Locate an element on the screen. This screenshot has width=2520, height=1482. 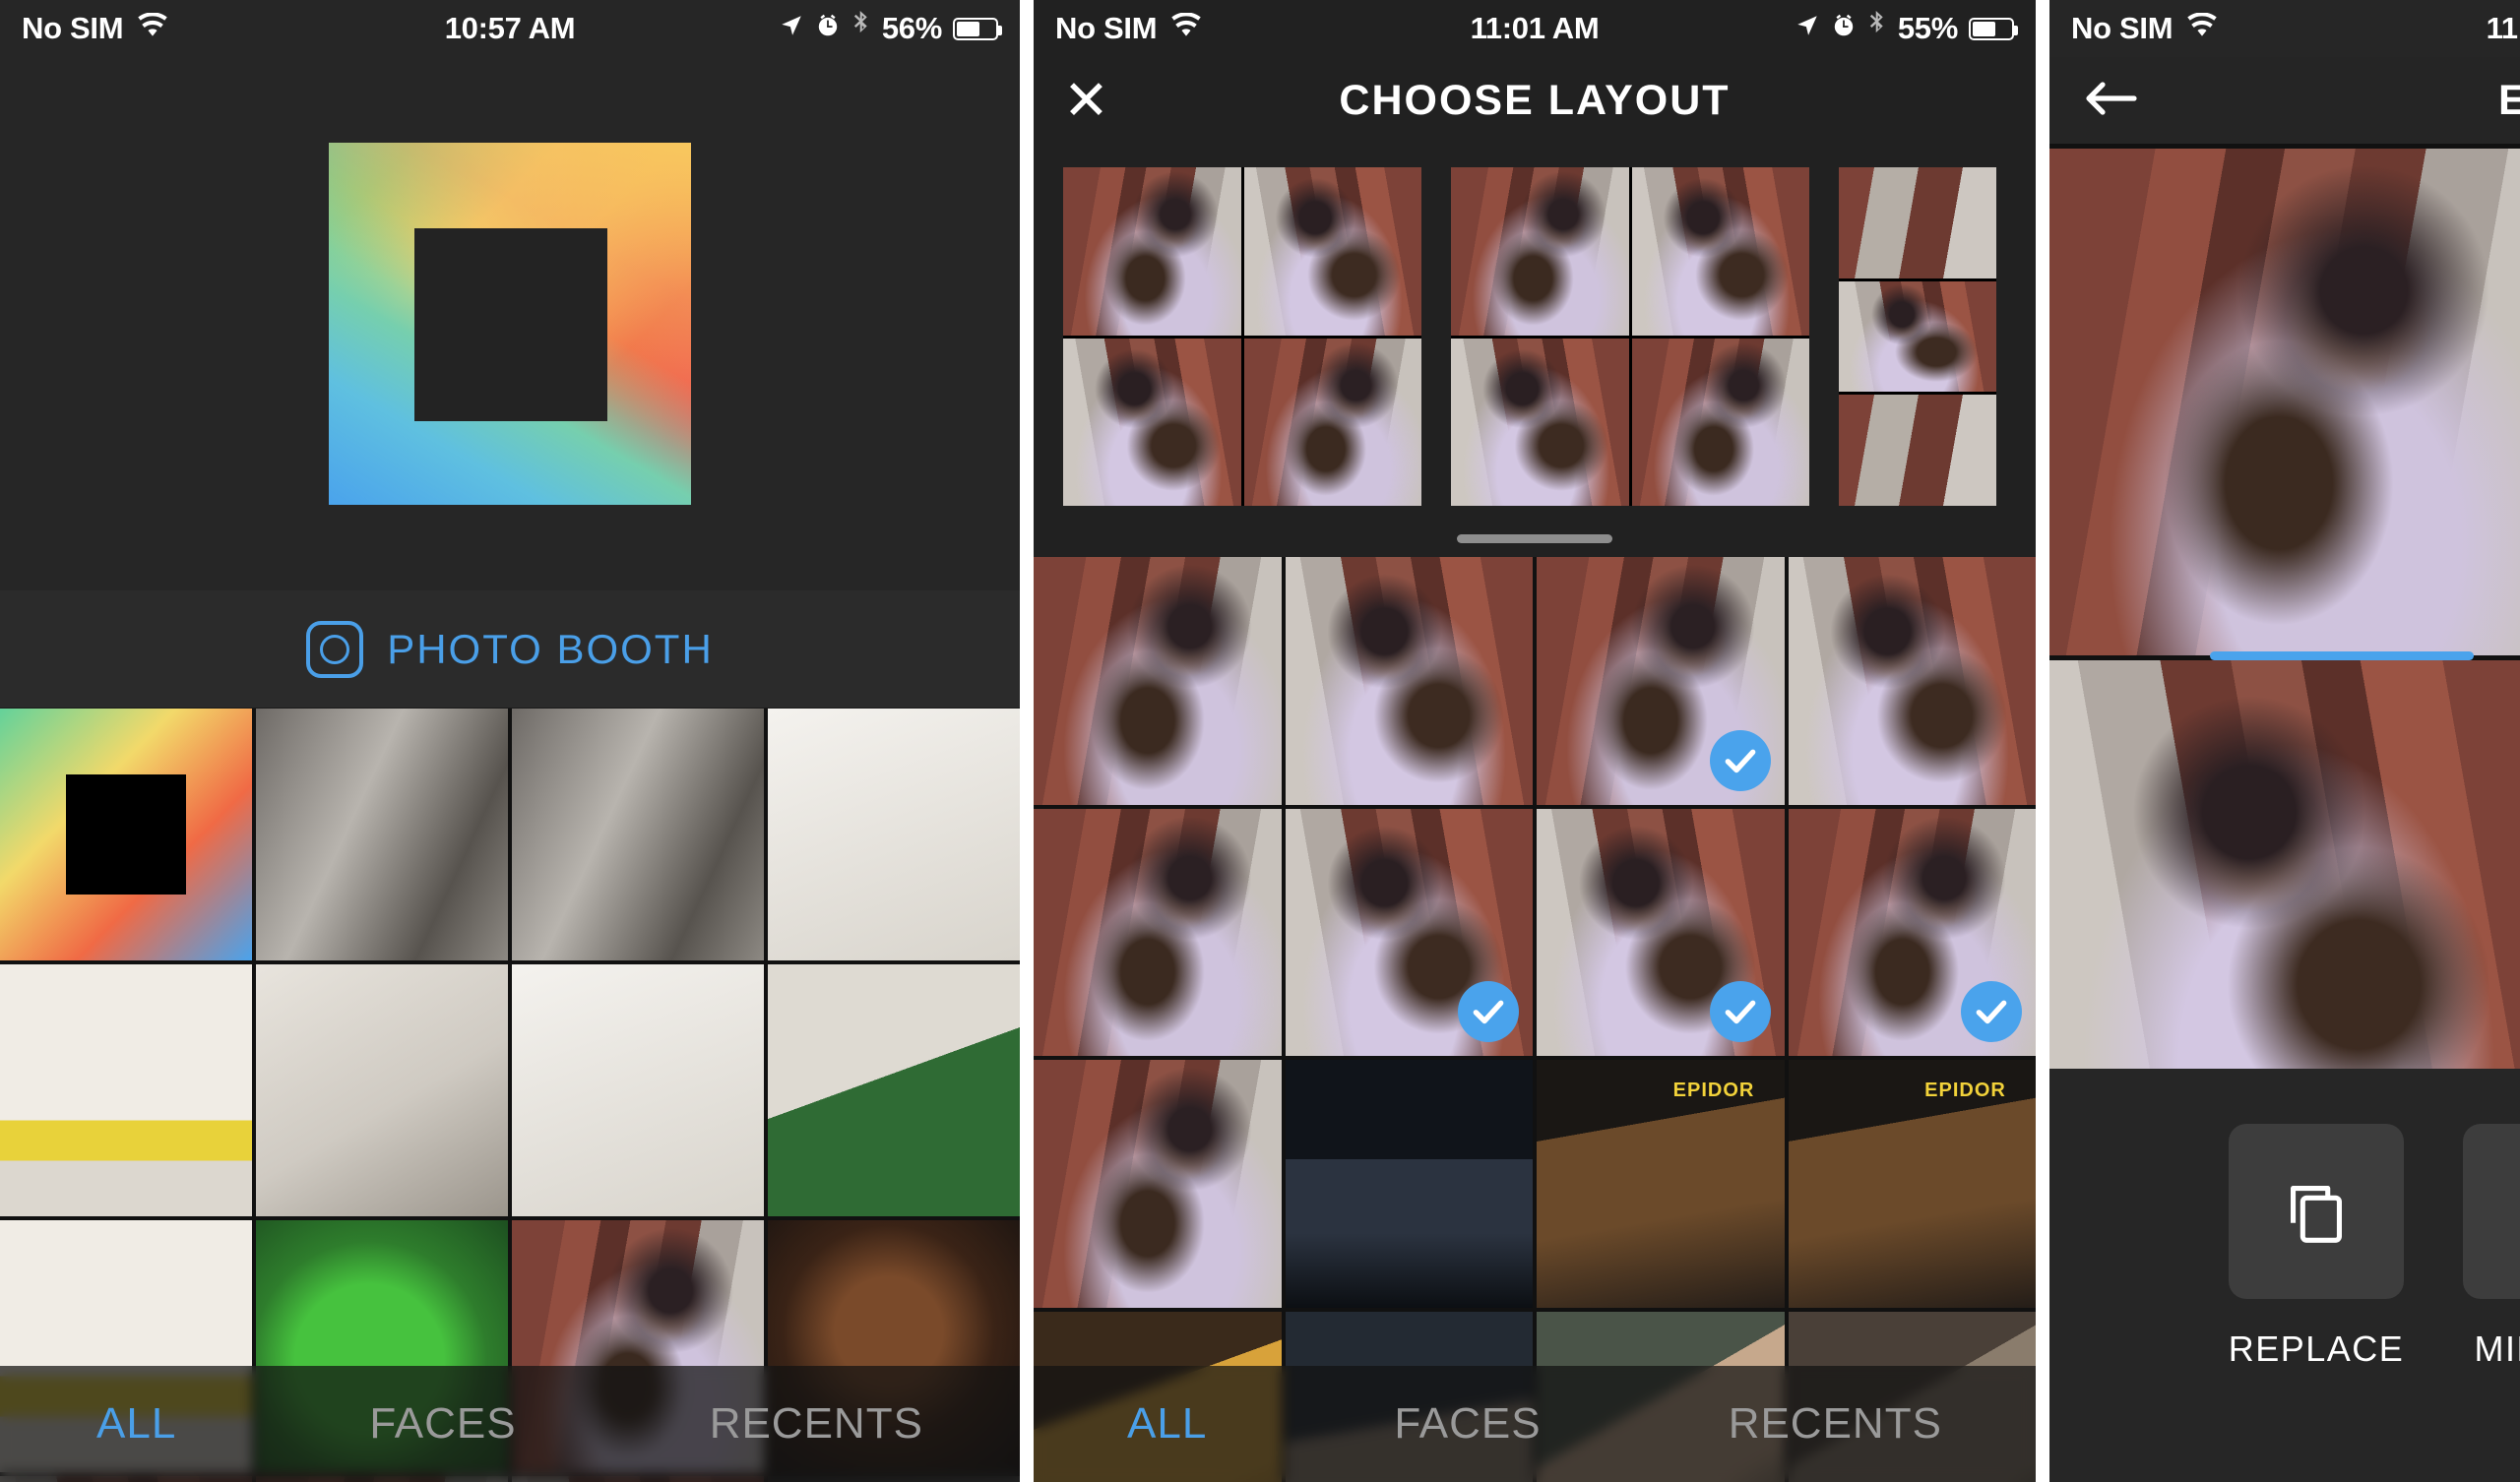
mirror-tool: MIRROR is located at coordinates (2491, 1247).